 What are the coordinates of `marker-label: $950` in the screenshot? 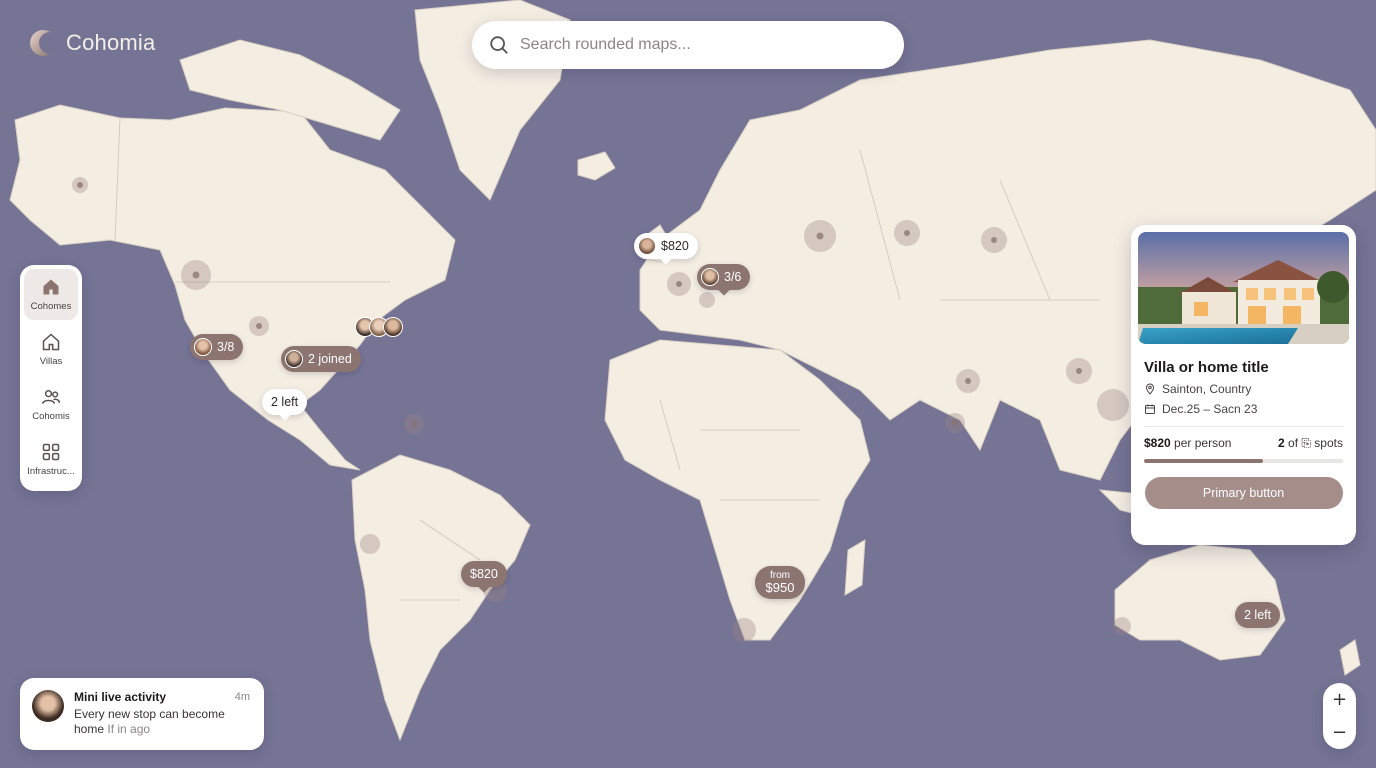 It's located at (780, 587).